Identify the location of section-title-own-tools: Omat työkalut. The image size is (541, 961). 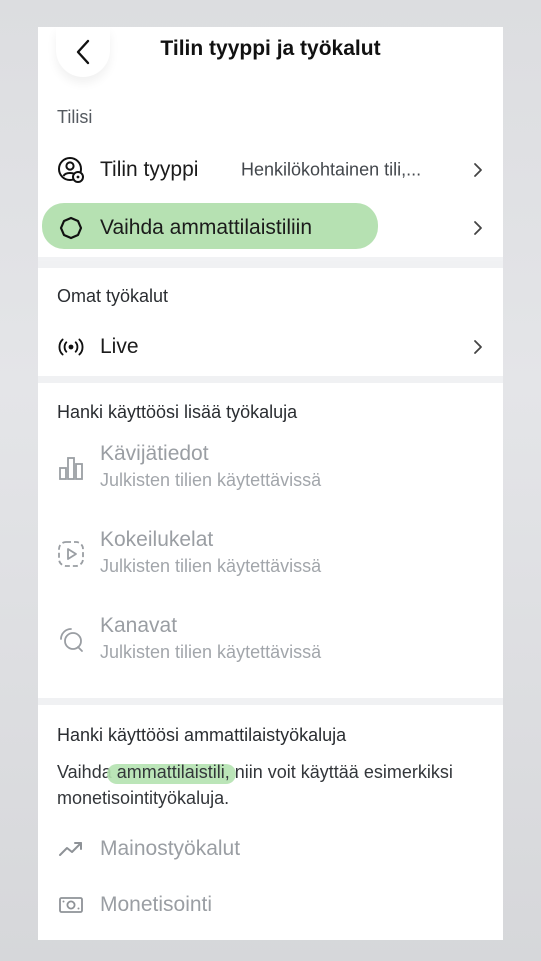
(113, 296).